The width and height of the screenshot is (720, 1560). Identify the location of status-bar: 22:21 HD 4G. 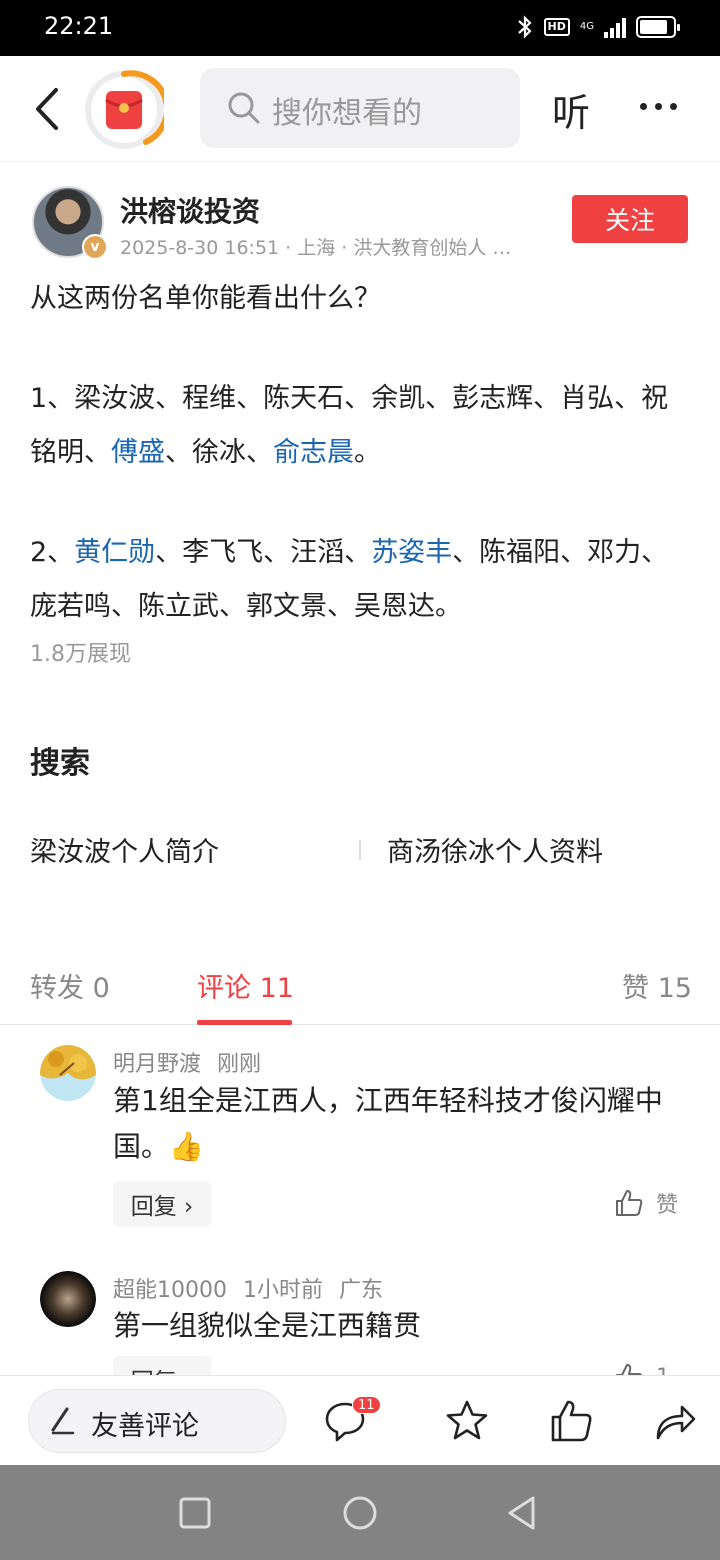
(360, 28).